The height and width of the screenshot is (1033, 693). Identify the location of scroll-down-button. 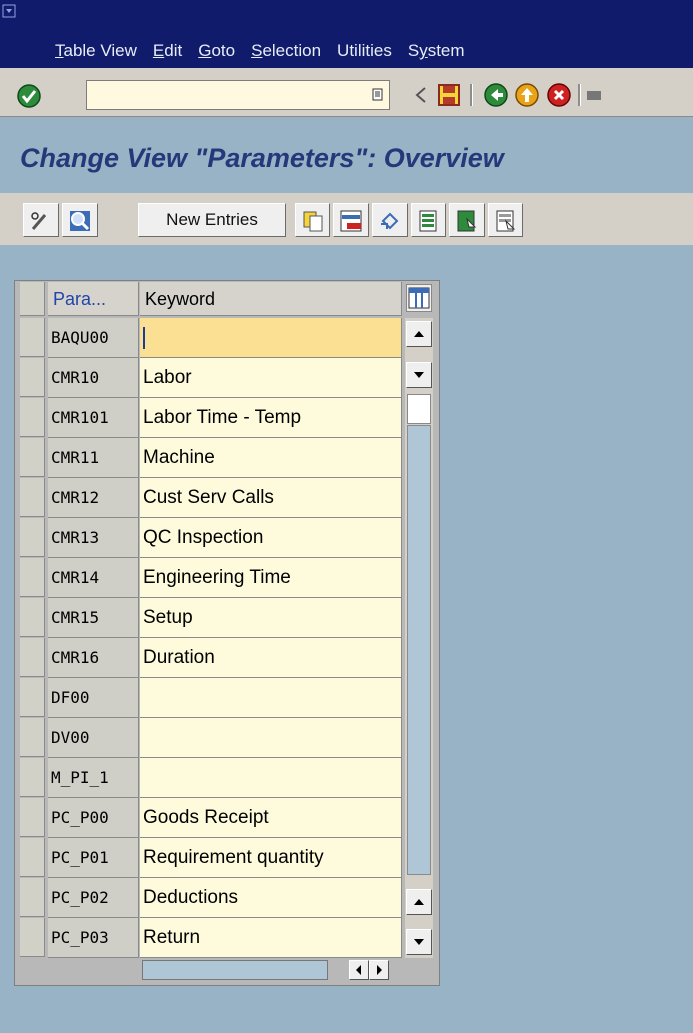
(419, 375).